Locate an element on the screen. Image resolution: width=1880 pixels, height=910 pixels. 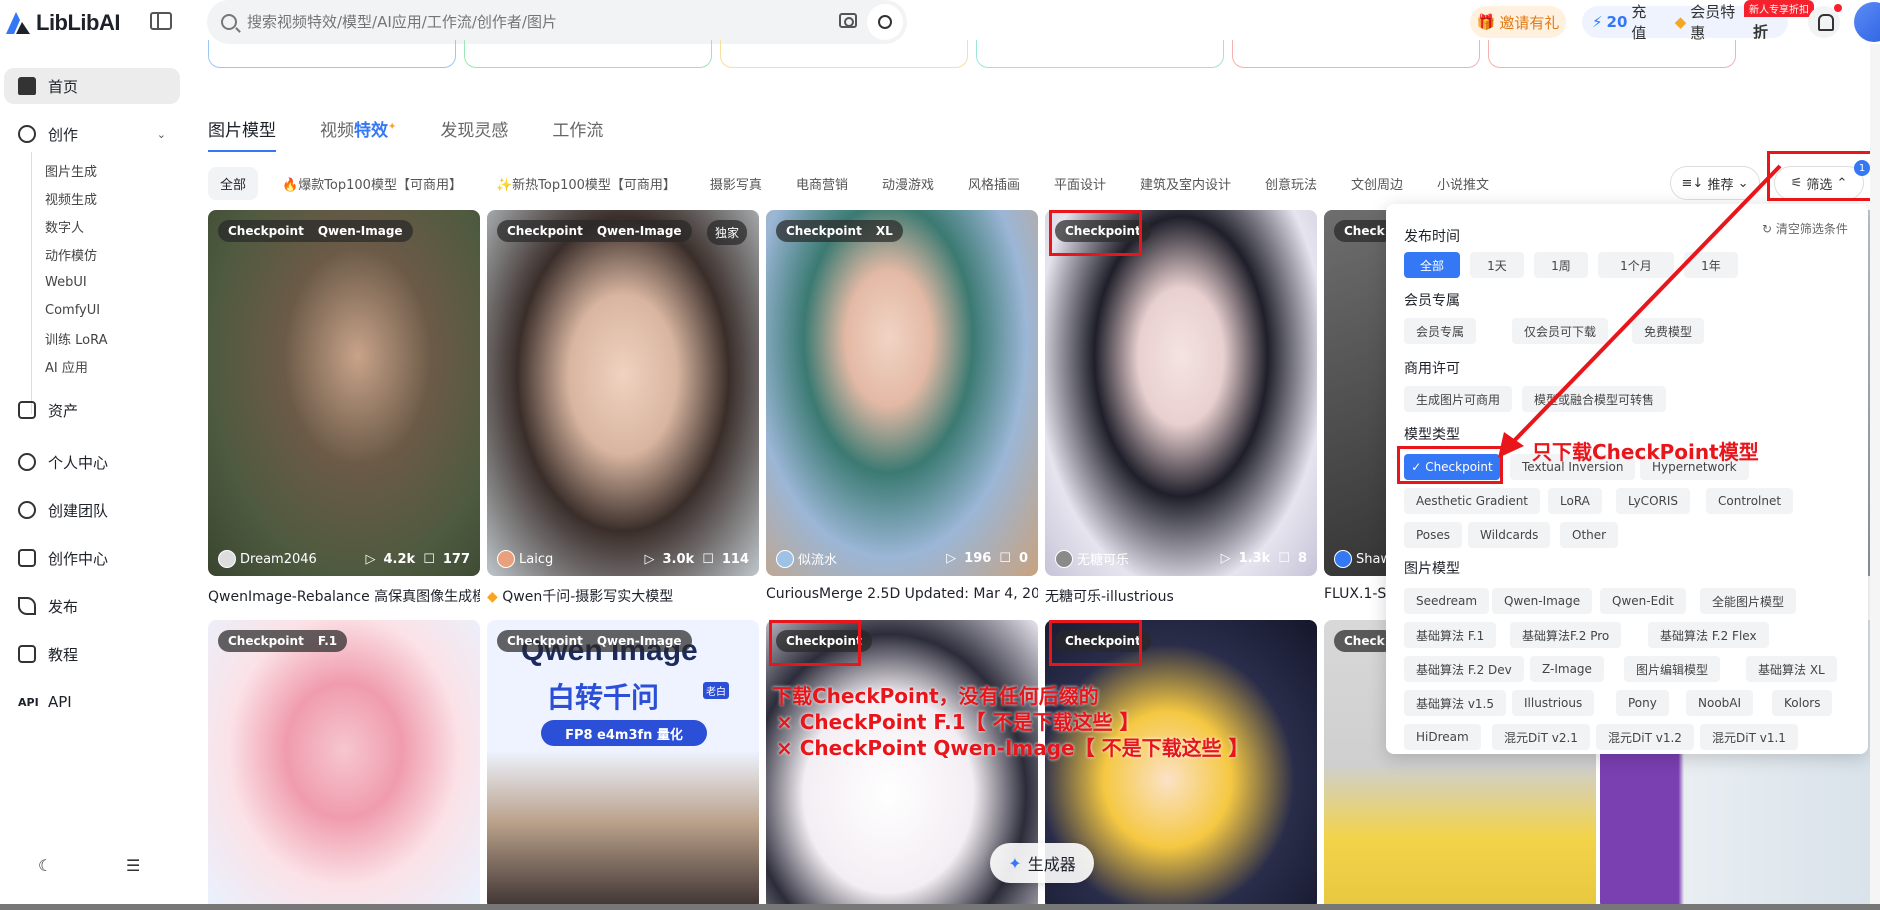
filter-option: Poses is located at coordinates (1433, 535).